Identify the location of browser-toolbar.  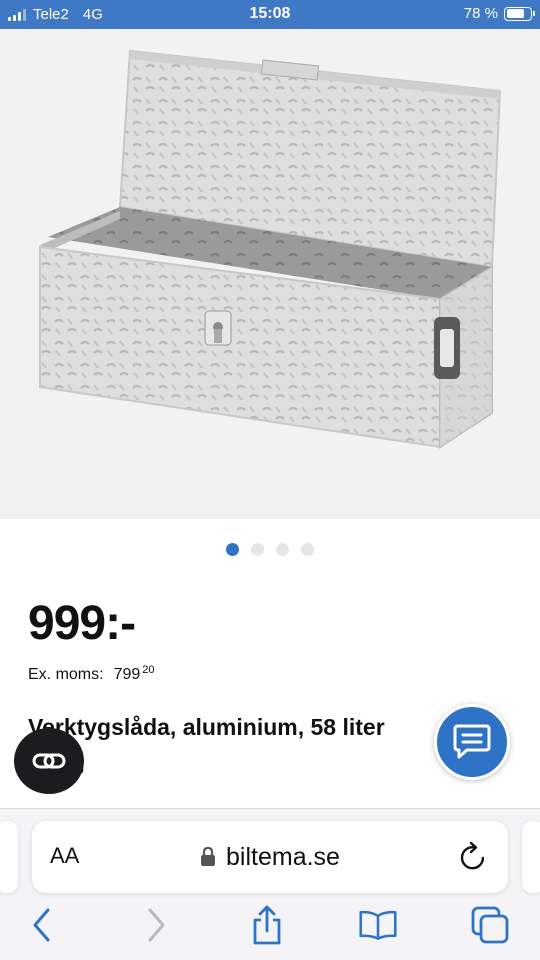
(270, 928).